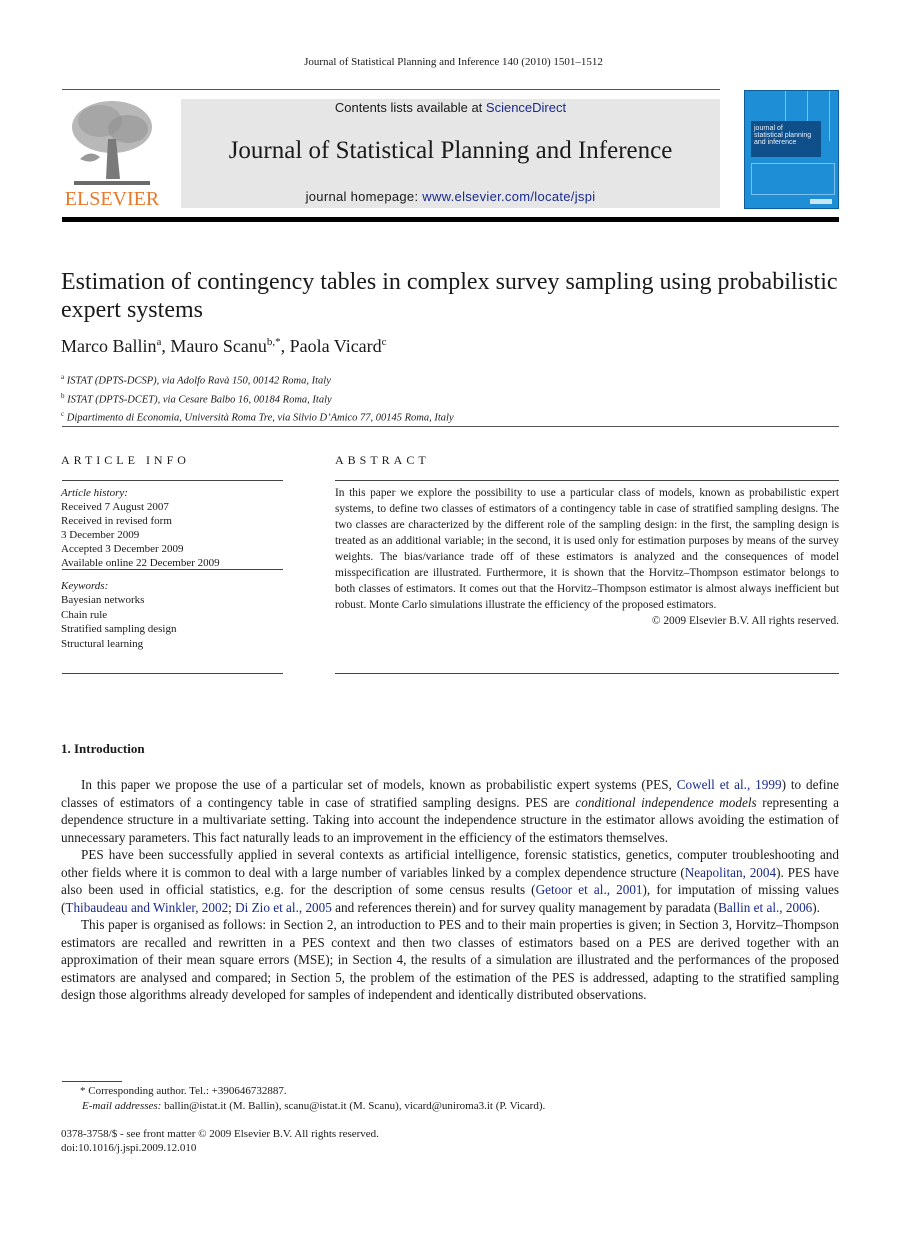 This screenshot has width=907, height=1238. I want to click on keywords-label: Keywords:, so click(85, 586).